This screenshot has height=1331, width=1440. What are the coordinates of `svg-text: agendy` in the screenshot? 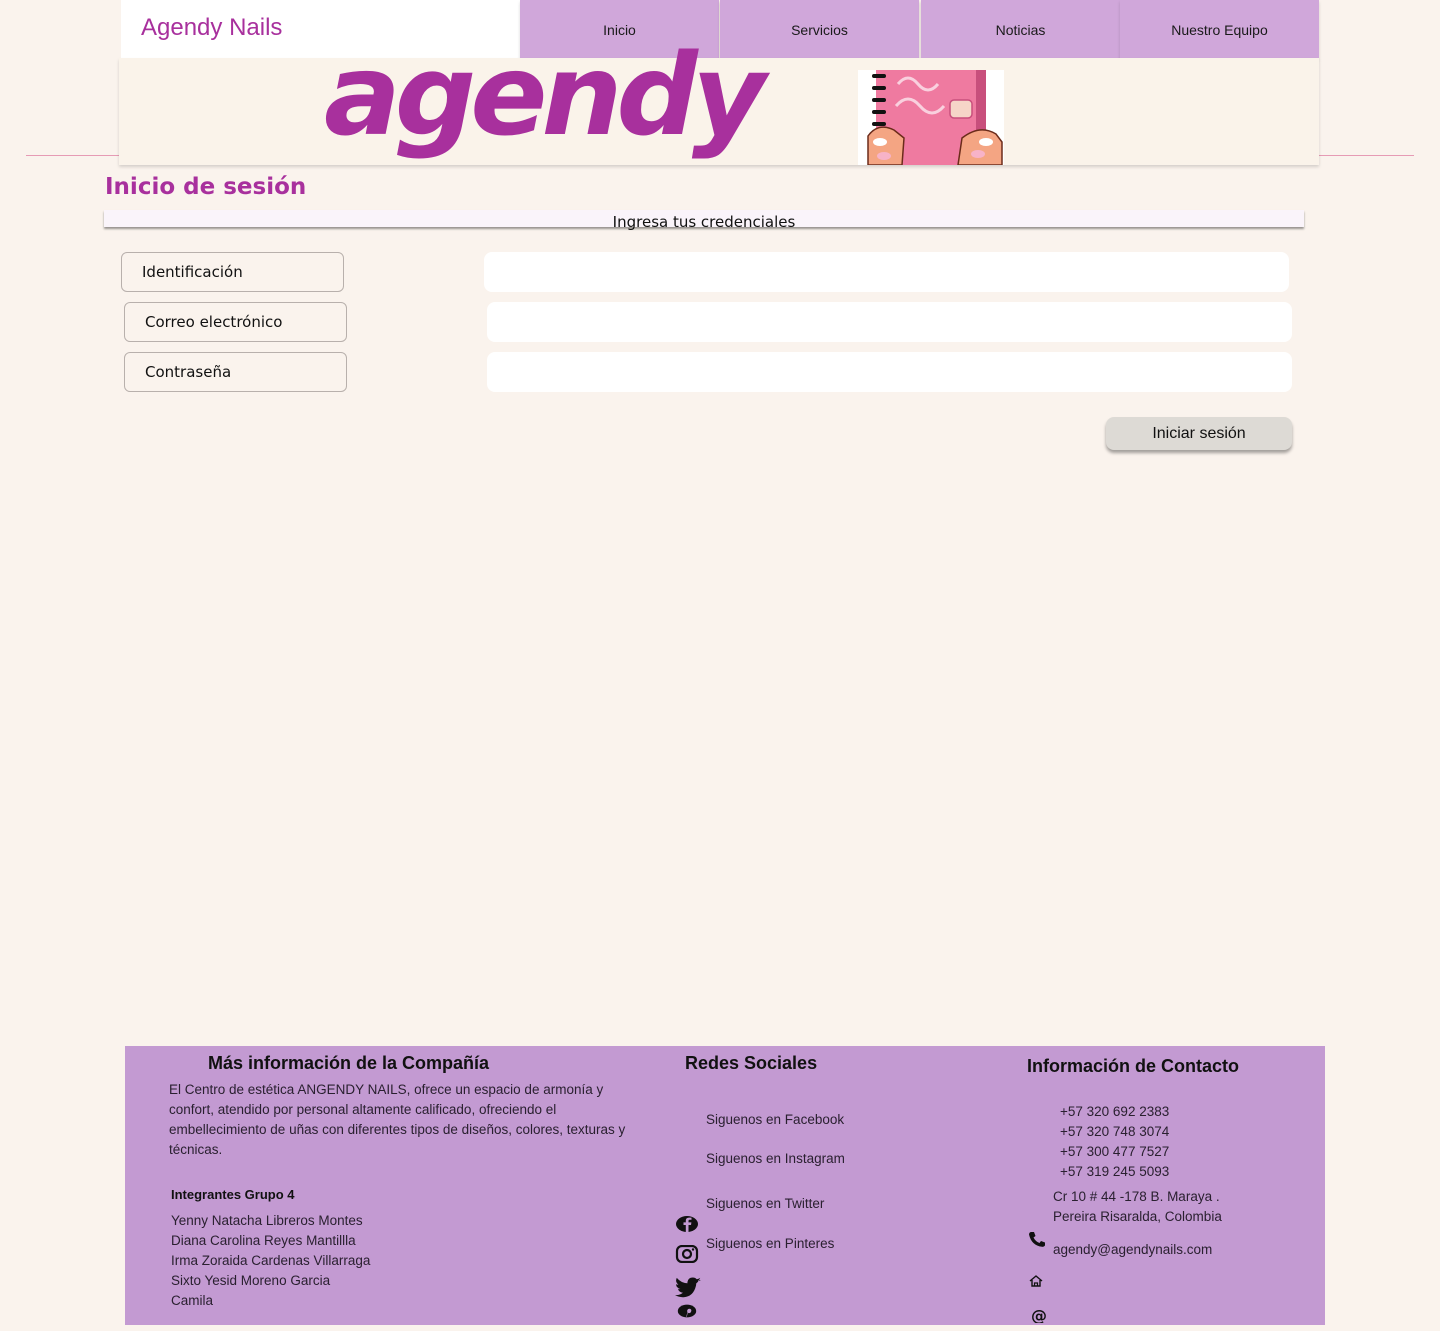 It's located at (547, 96).